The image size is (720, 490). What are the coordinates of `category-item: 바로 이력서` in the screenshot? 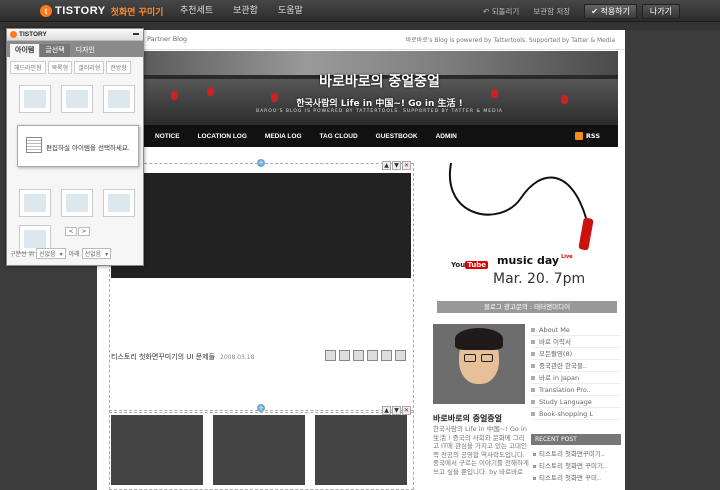 It's located at (576, 342).